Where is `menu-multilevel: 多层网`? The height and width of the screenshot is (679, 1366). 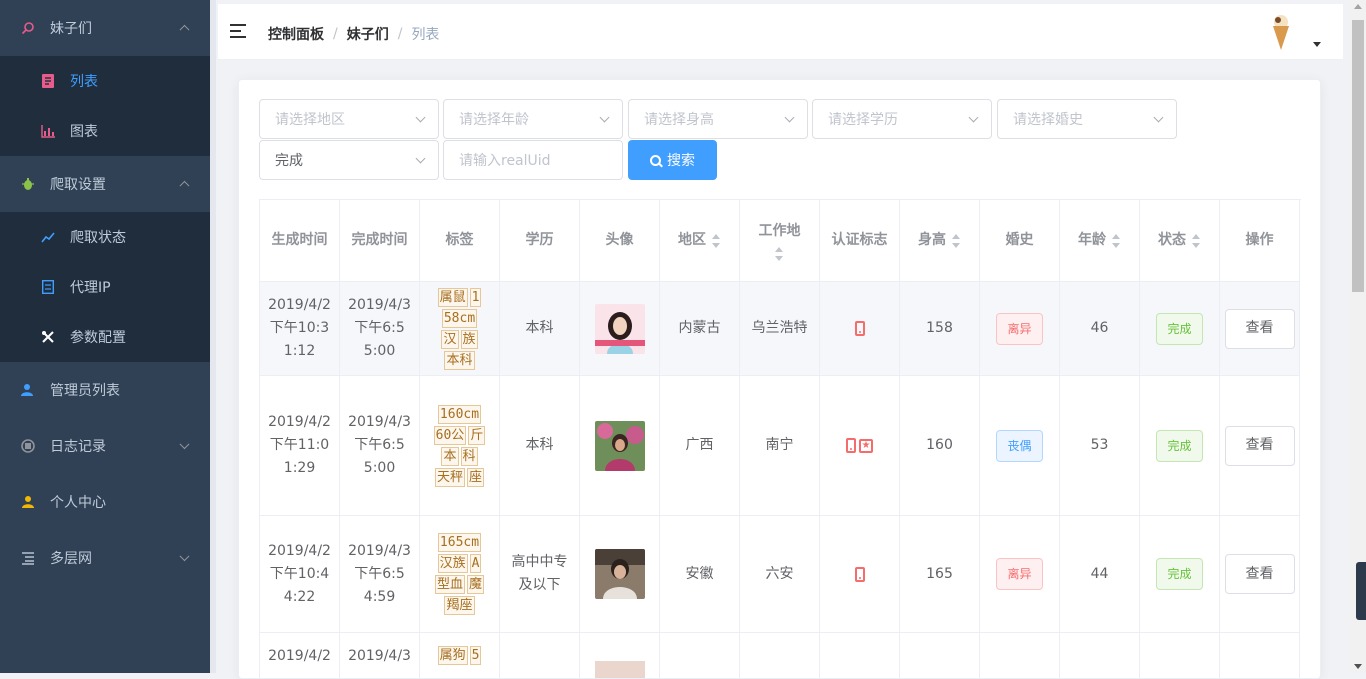 menu-multilevel: 多层网 is located at coordinates (105, 558).